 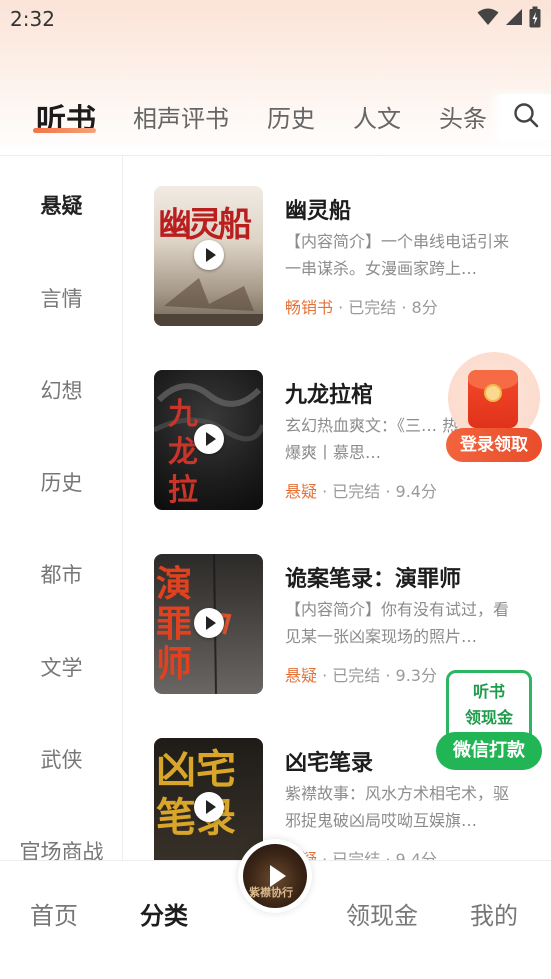 I want to click on red-envelope-icon, so click(x=493, y=399).